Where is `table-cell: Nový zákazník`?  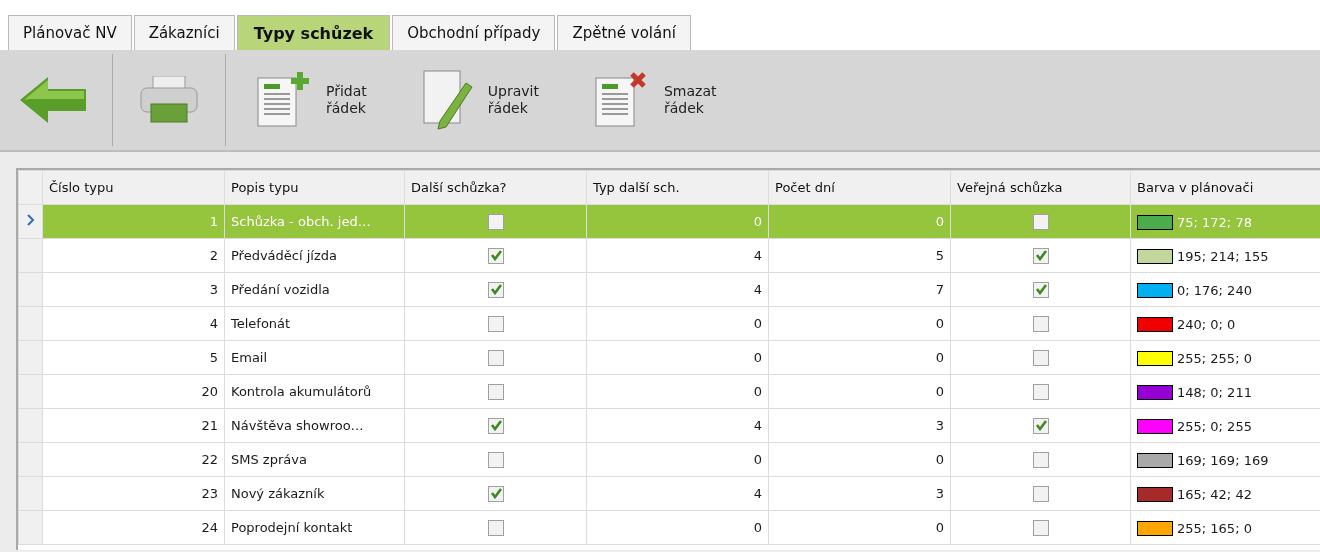 table-cell: Nový zákazník is located at coordinates (314, 493).